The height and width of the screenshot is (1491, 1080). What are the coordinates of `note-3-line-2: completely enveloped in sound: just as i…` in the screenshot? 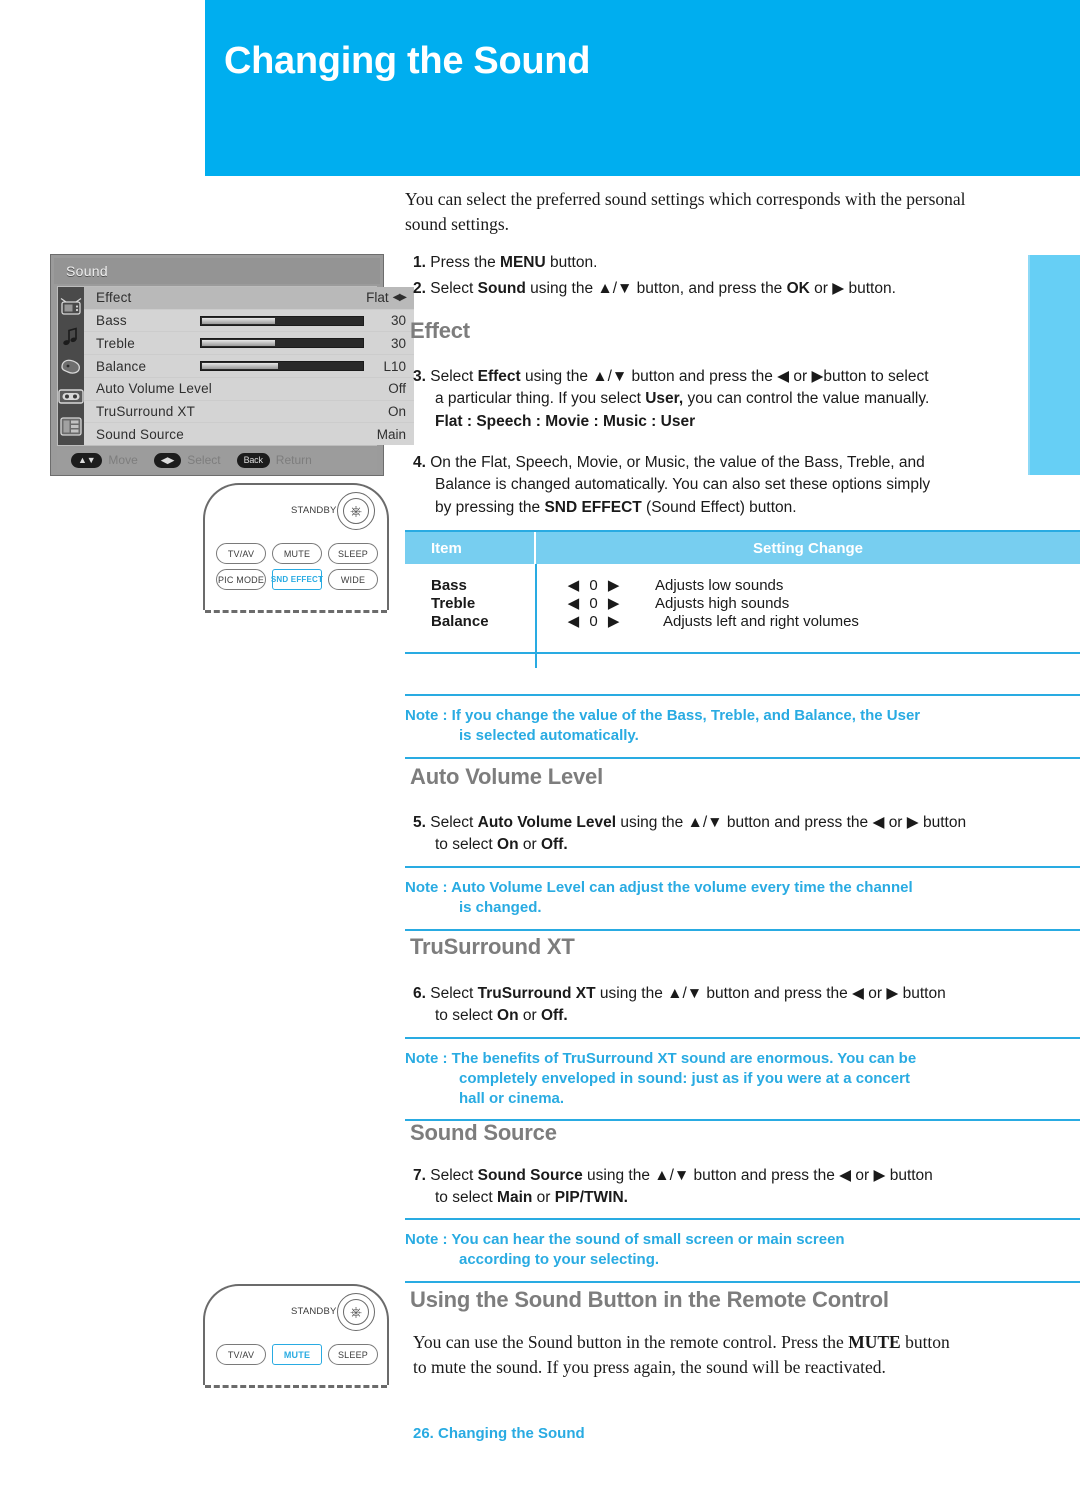 It's located at (684, 1078).